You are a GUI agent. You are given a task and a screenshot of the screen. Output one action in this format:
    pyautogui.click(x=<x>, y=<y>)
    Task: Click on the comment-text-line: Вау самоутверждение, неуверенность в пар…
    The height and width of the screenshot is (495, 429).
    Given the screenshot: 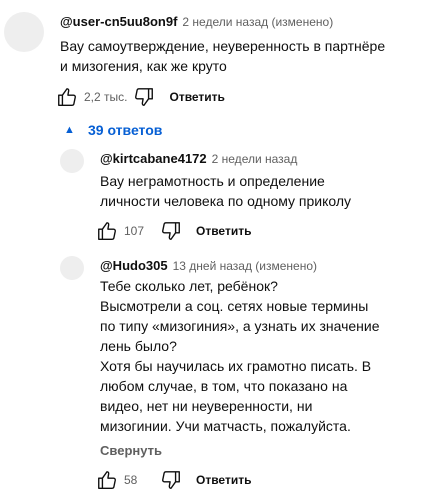 What is the action you would take?
    pyautogui.click(x=223, y=46)
    